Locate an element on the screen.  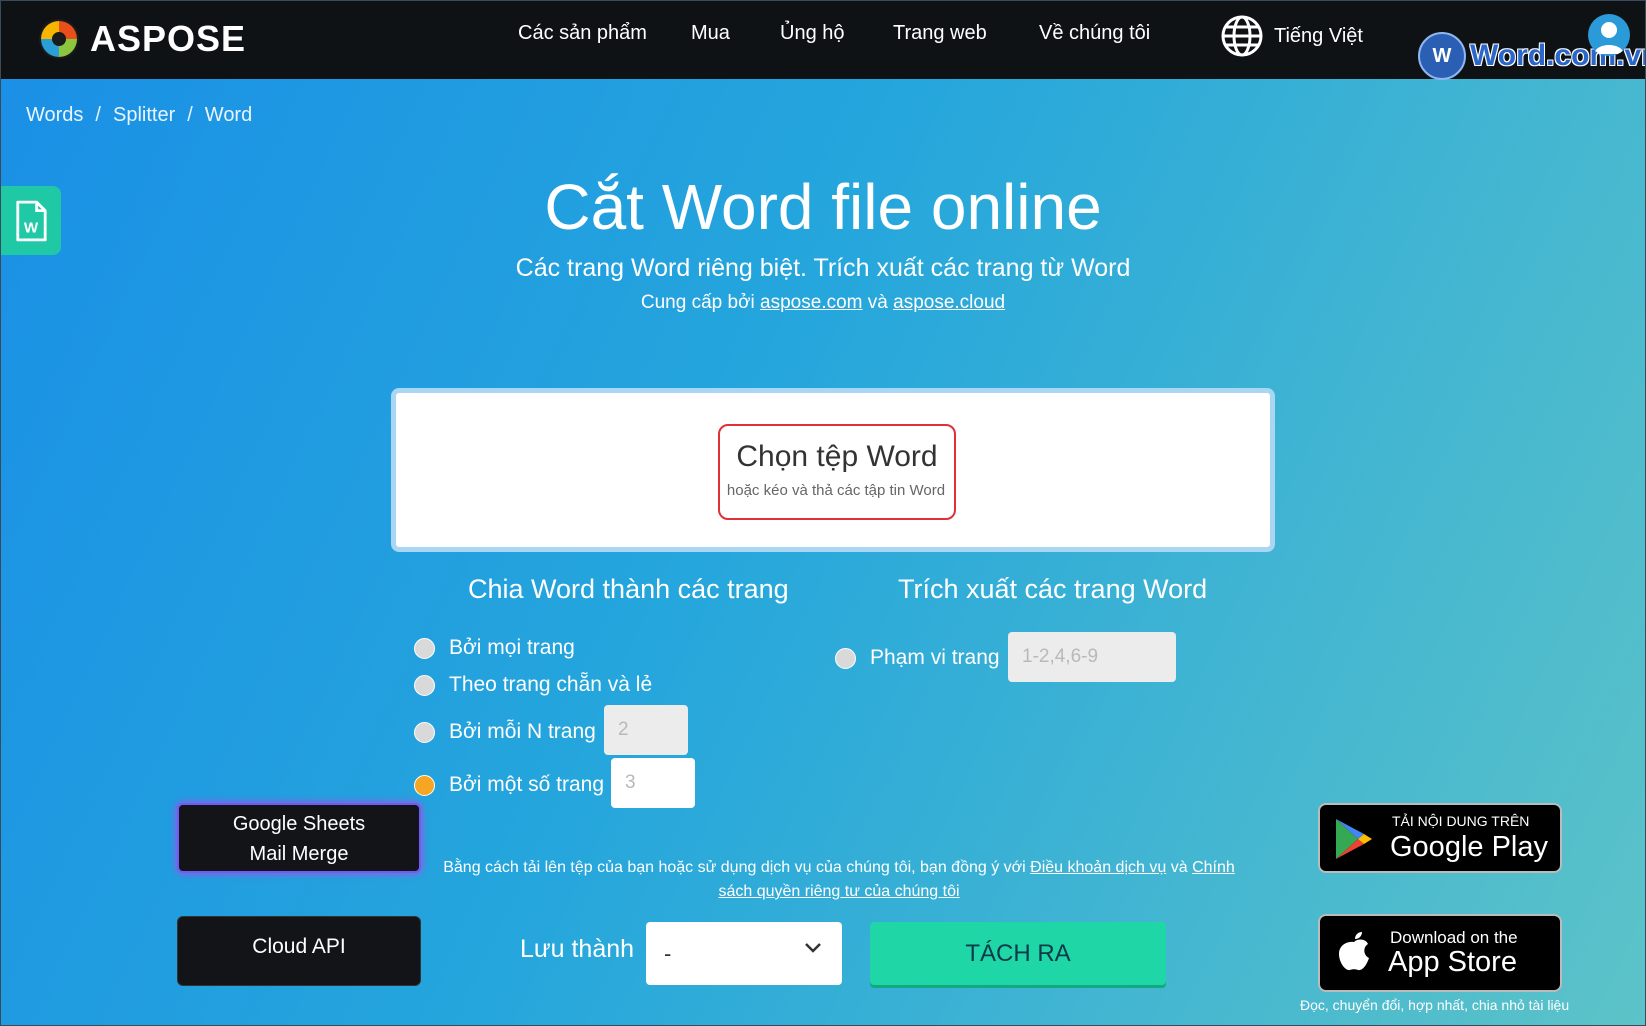
radio-label: Bởi mỗi N trang is located at coordinates (522, 731).